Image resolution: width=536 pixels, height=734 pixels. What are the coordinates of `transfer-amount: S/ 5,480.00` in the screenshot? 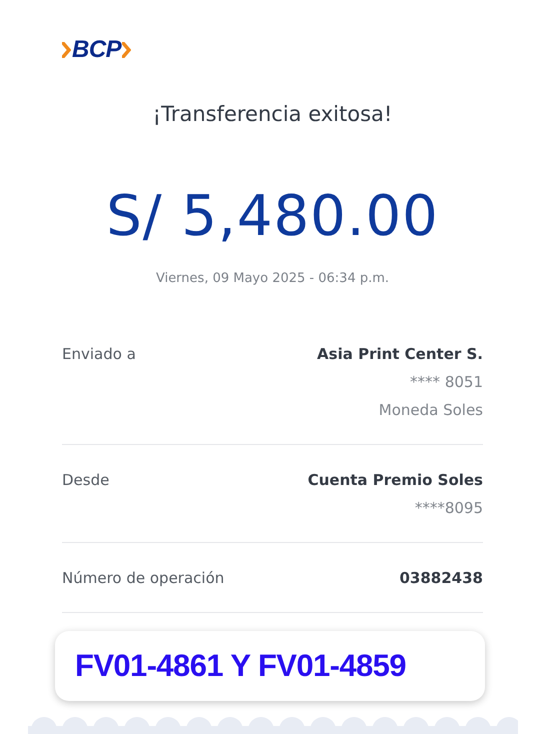 It's located at (272, 216).